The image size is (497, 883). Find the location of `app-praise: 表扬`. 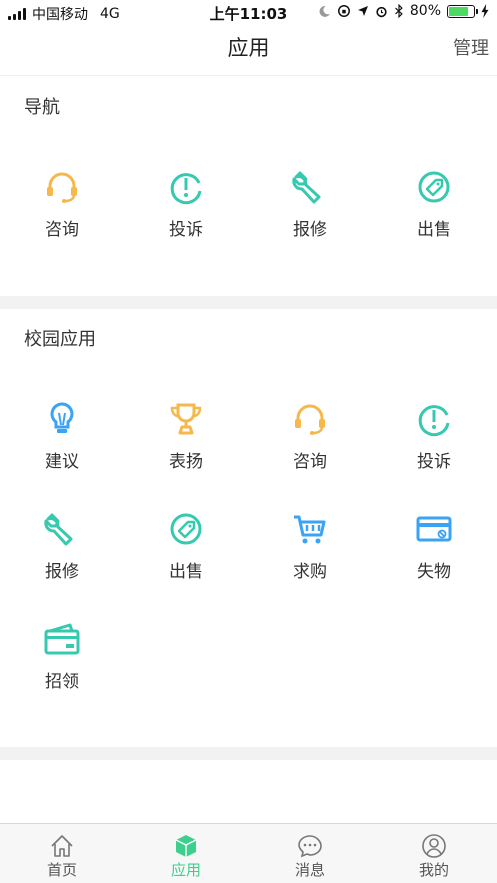

app-praise: 表扬 is located at coordinates (186, 435).